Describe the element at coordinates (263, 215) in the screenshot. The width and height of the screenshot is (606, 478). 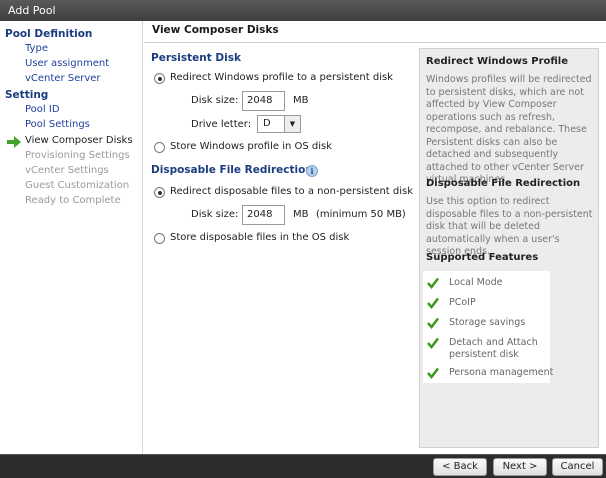
I see `disposable-disk-size-input: 2048` at that location.